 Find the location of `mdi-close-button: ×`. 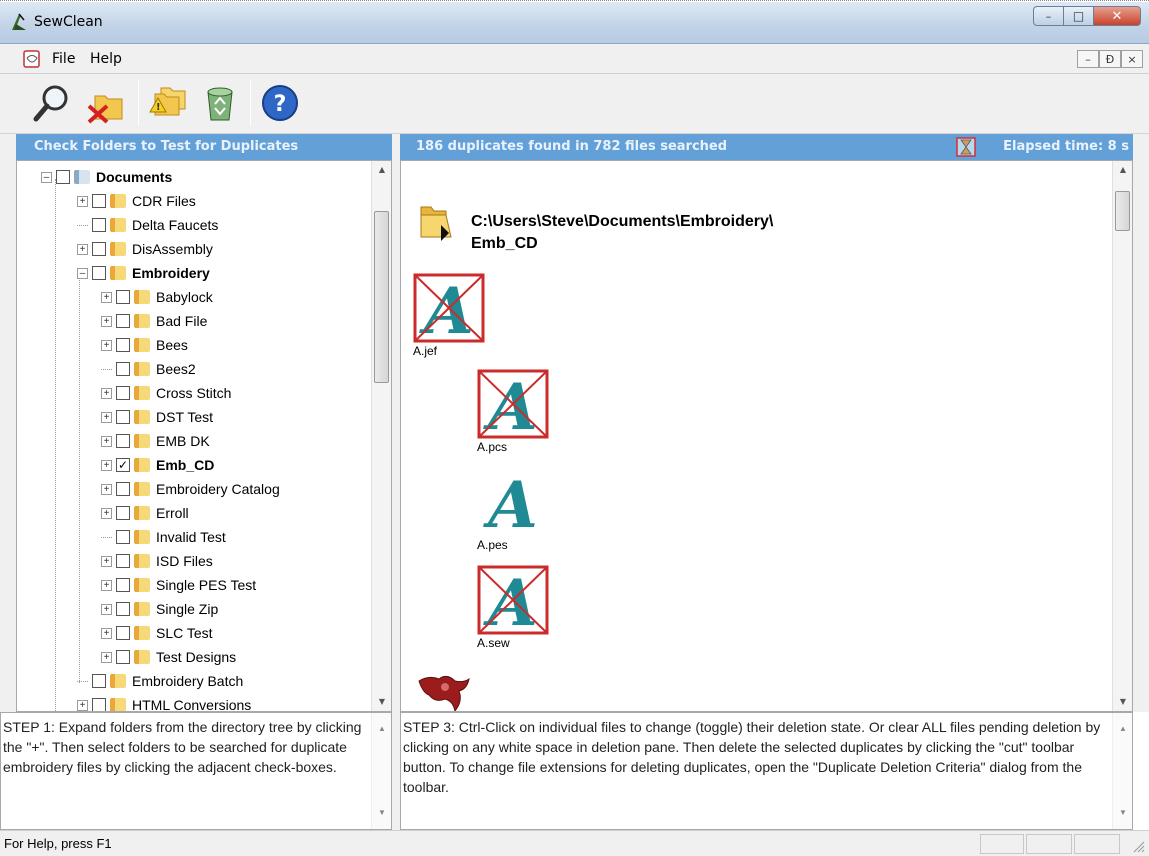

mdi-close-button: × is located at coordinates (1132, 59).